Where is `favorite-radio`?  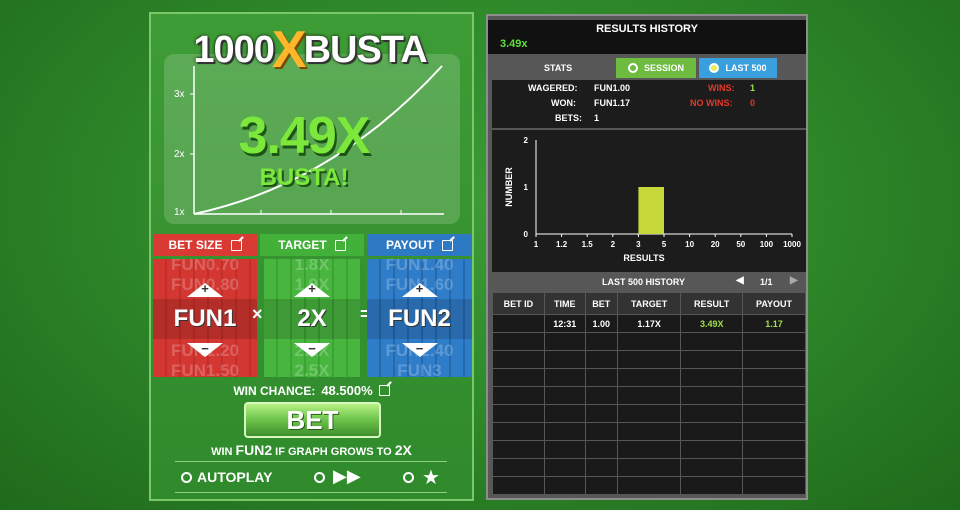 favorite-radio is located at coordinates (408, 477).